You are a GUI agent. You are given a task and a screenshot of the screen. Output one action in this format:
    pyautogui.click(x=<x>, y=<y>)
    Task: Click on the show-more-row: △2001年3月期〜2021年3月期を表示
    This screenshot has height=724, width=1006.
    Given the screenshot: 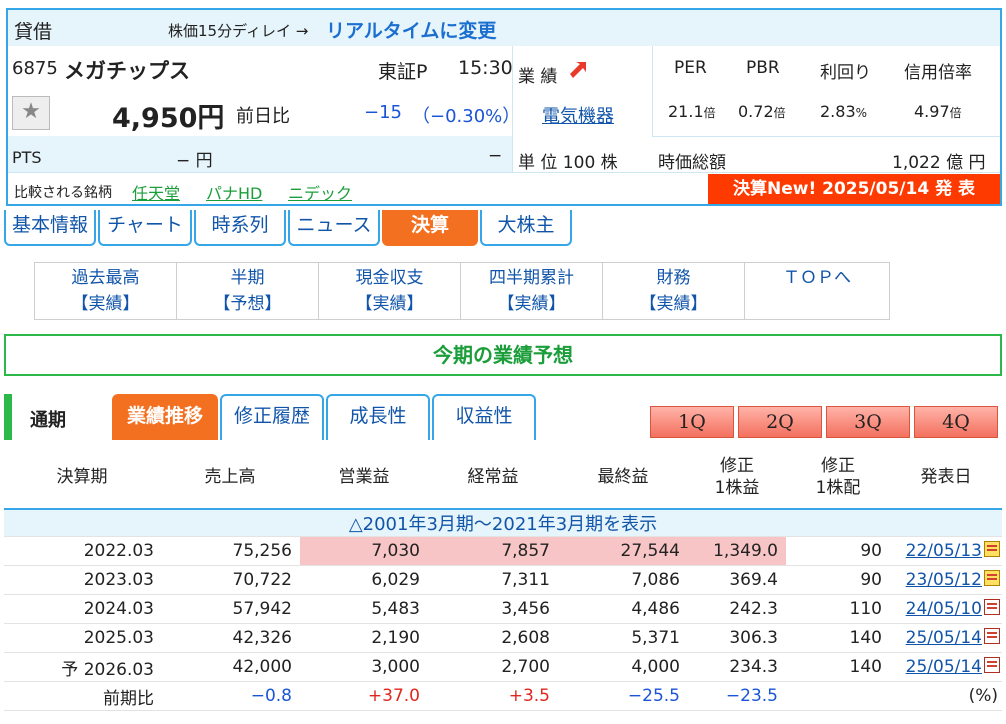 What is the action you would take?
    pyautogui.click(x=503, y=523)
    